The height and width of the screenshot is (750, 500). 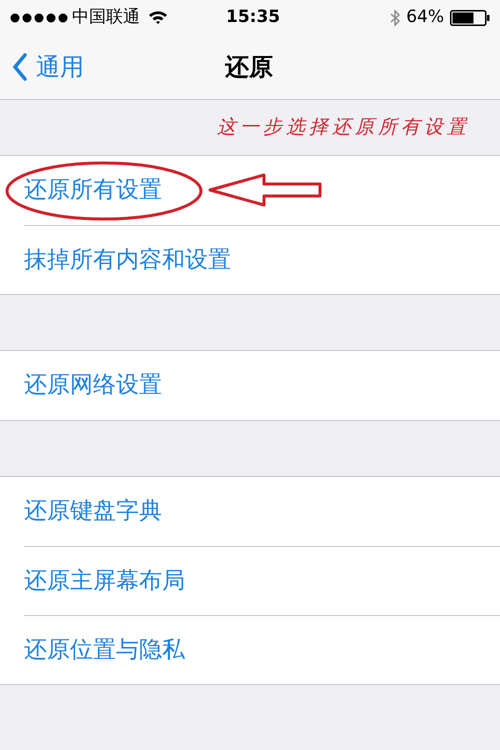 What do you see at coordinates (470, 18) in the screenshot?
I see `battery-icon` at bounding box center [470, 18].